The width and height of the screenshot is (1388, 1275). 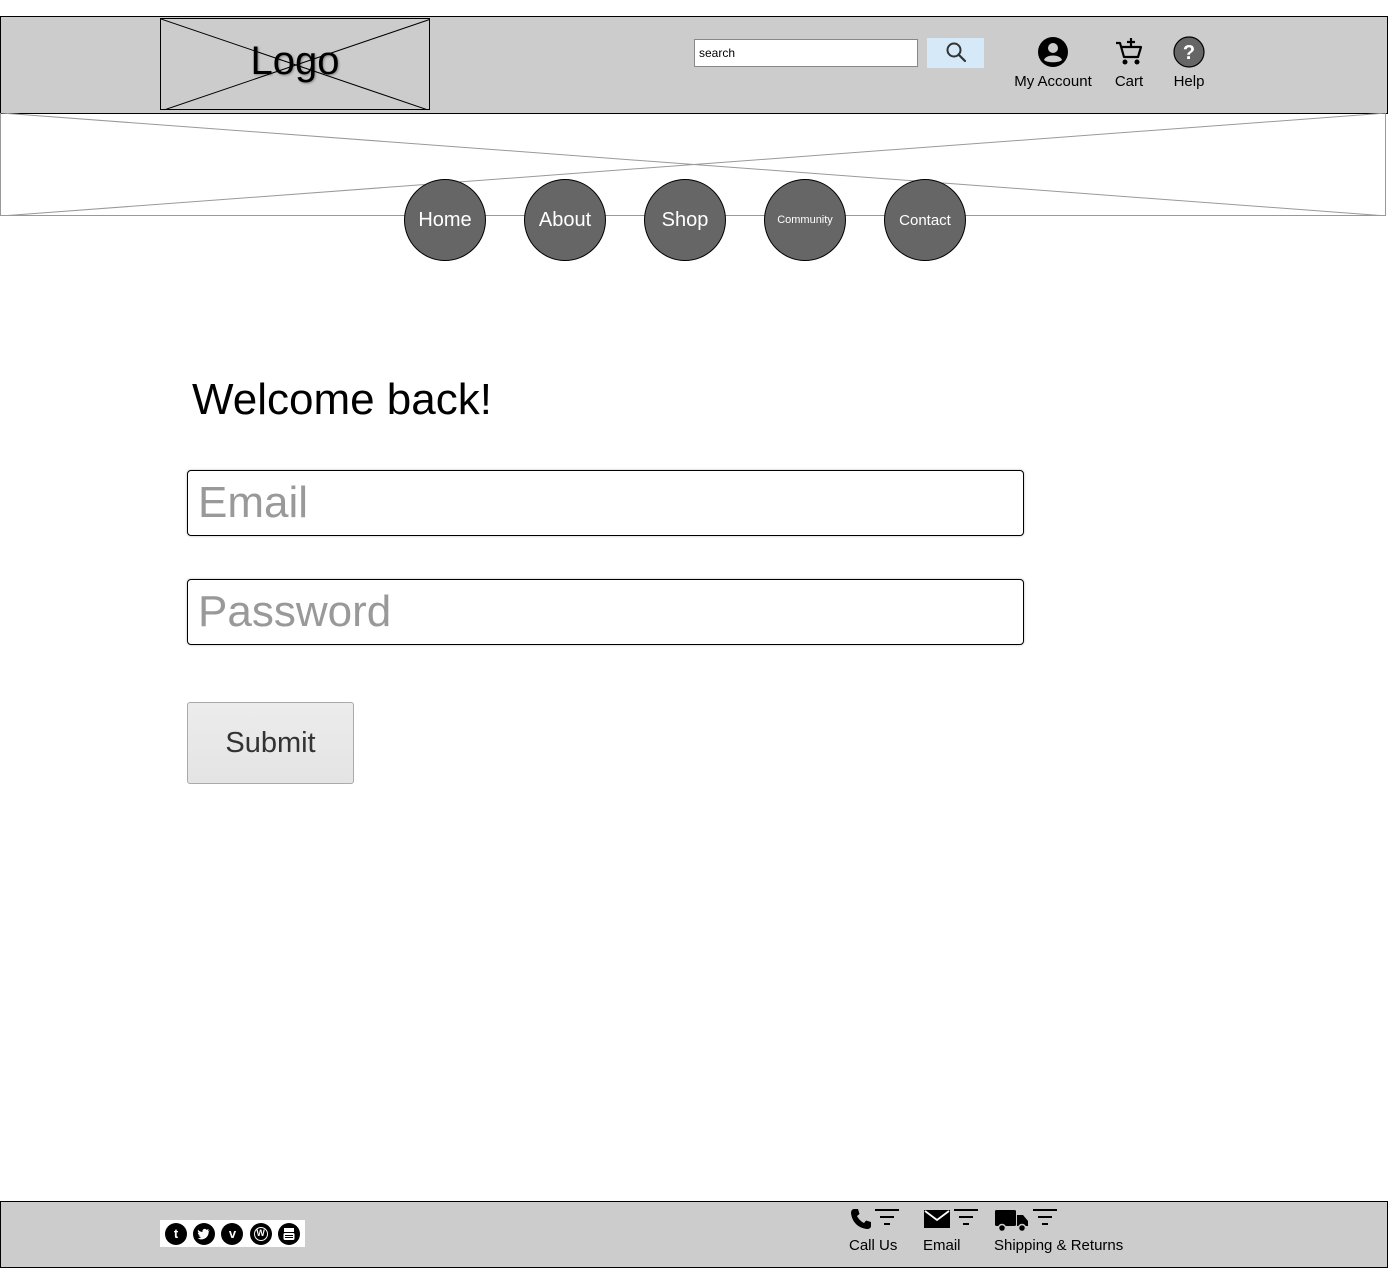 I want to click on account-circle-icon, so click(x=1053, y=52).